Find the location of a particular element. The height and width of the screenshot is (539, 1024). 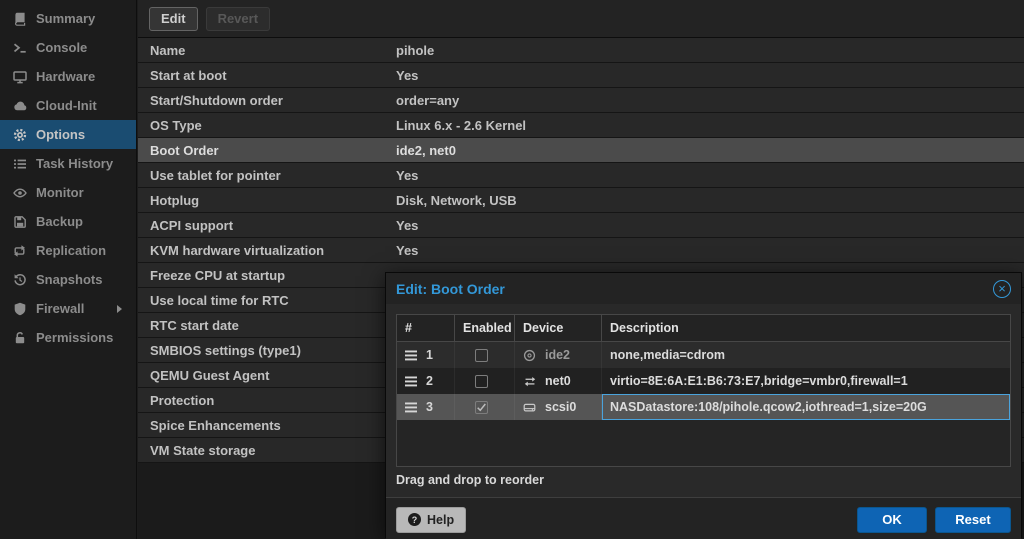

sidebar-item-label: Cloud-Init is located at coordinates (66, 105).